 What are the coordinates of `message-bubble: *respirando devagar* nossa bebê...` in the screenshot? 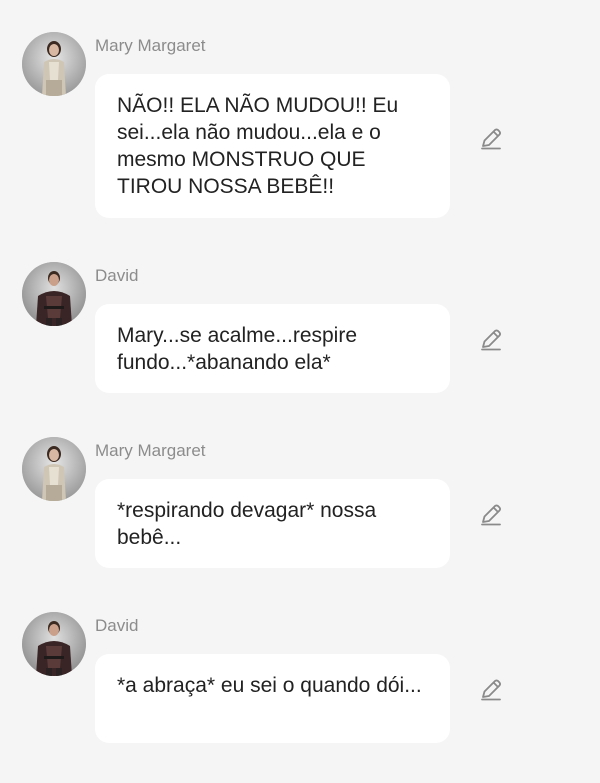 It's located at (272, 523).